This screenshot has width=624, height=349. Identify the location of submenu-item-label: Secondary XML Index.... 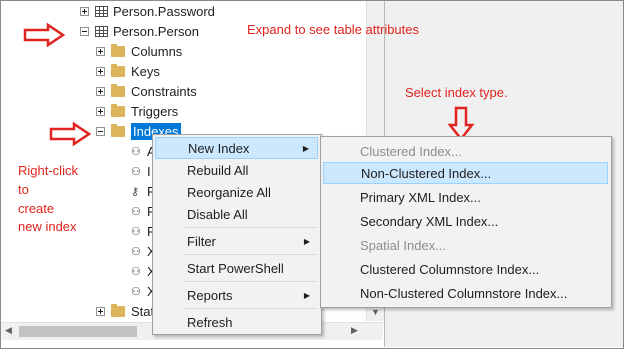
(429, 221).